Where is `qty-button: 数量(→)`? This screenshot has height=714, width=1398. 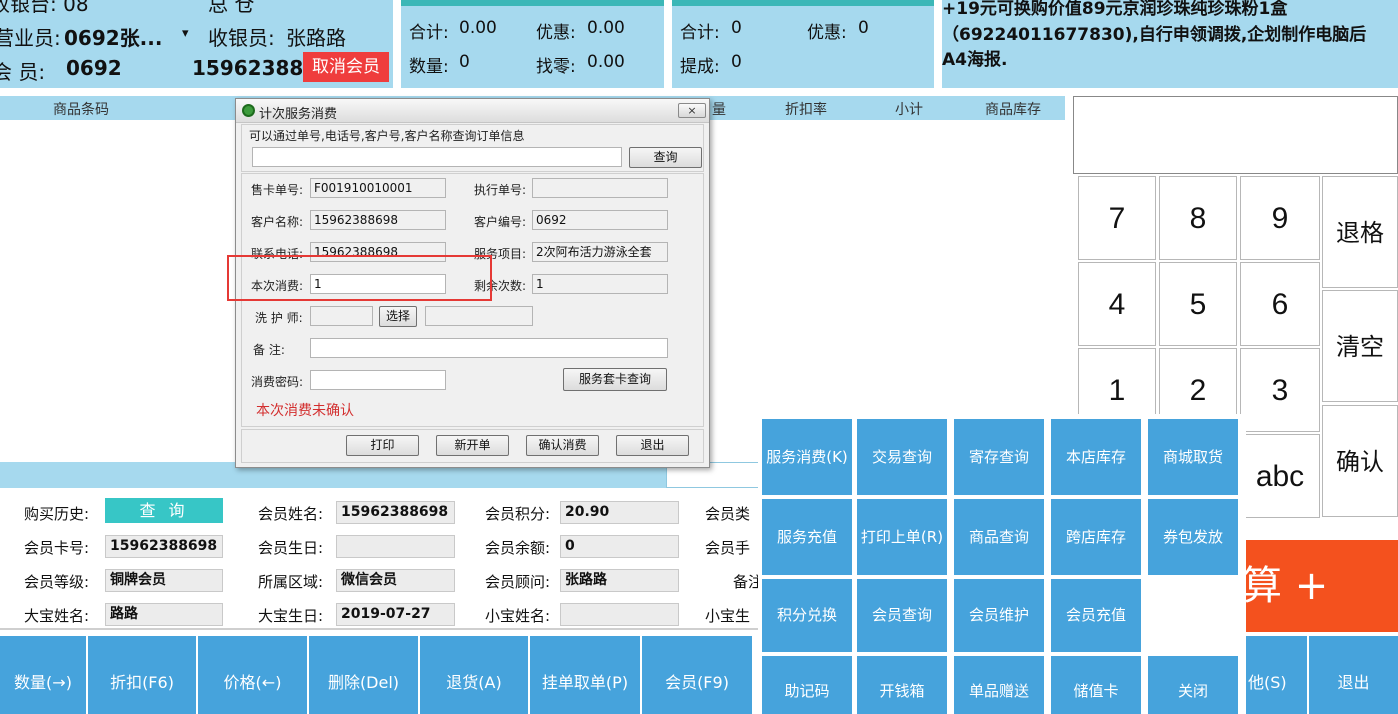 qty-button: 数量(→) is located at coordinates (43, 675).